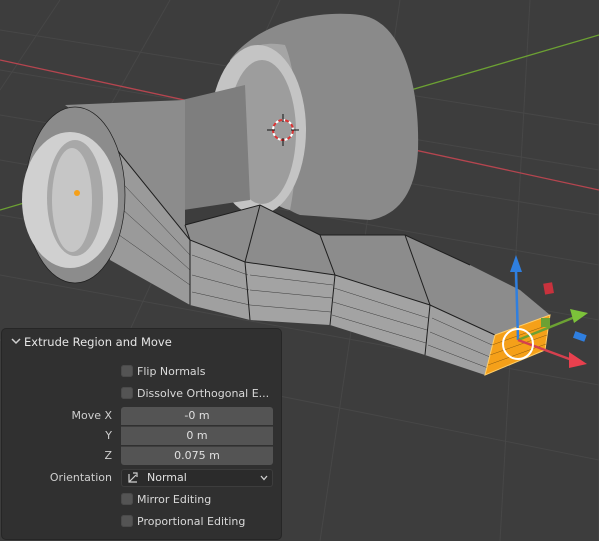 This screenshot has width=599, height=541. Describe the element at coordinates (127, 521) in the screenshot. I see `proportional-editing-checkbox` at that location.